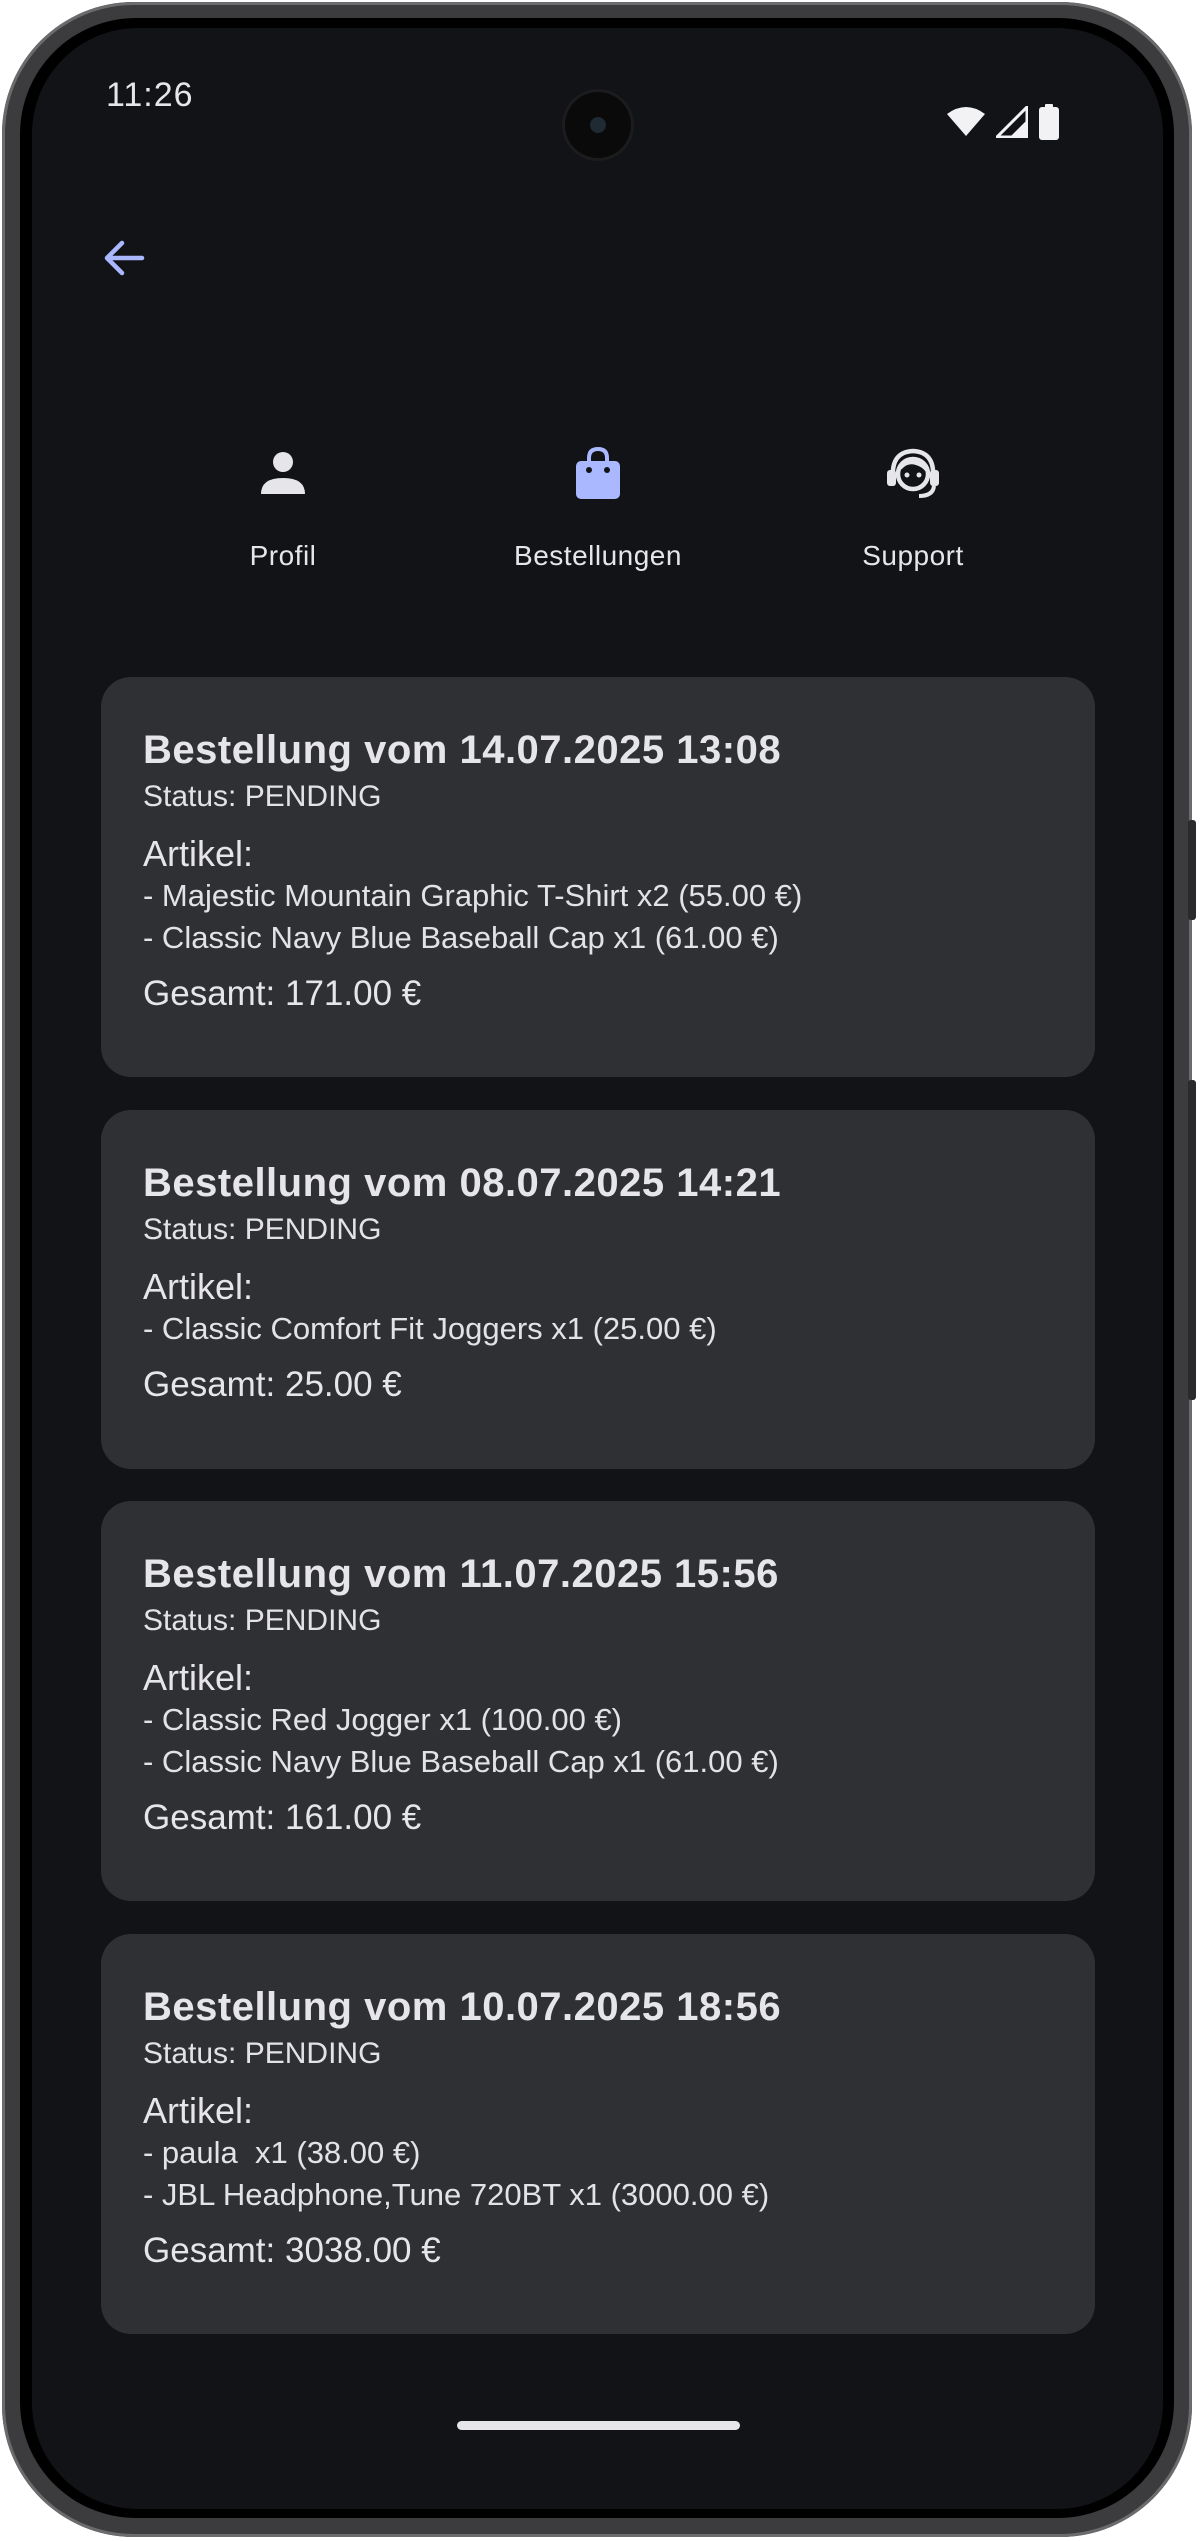  Describe the element at coordinates (150, 95) in the screenshot. I see `status-time: 11:26` at that location.